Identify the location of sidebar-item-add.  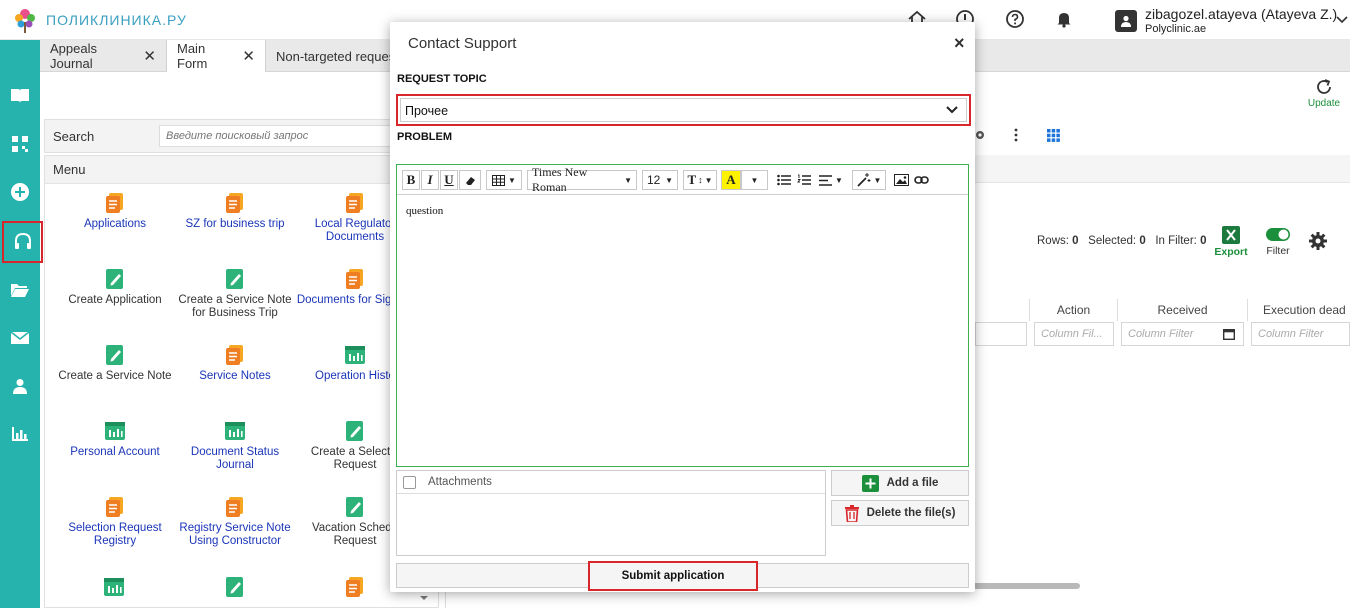
(20, 192).